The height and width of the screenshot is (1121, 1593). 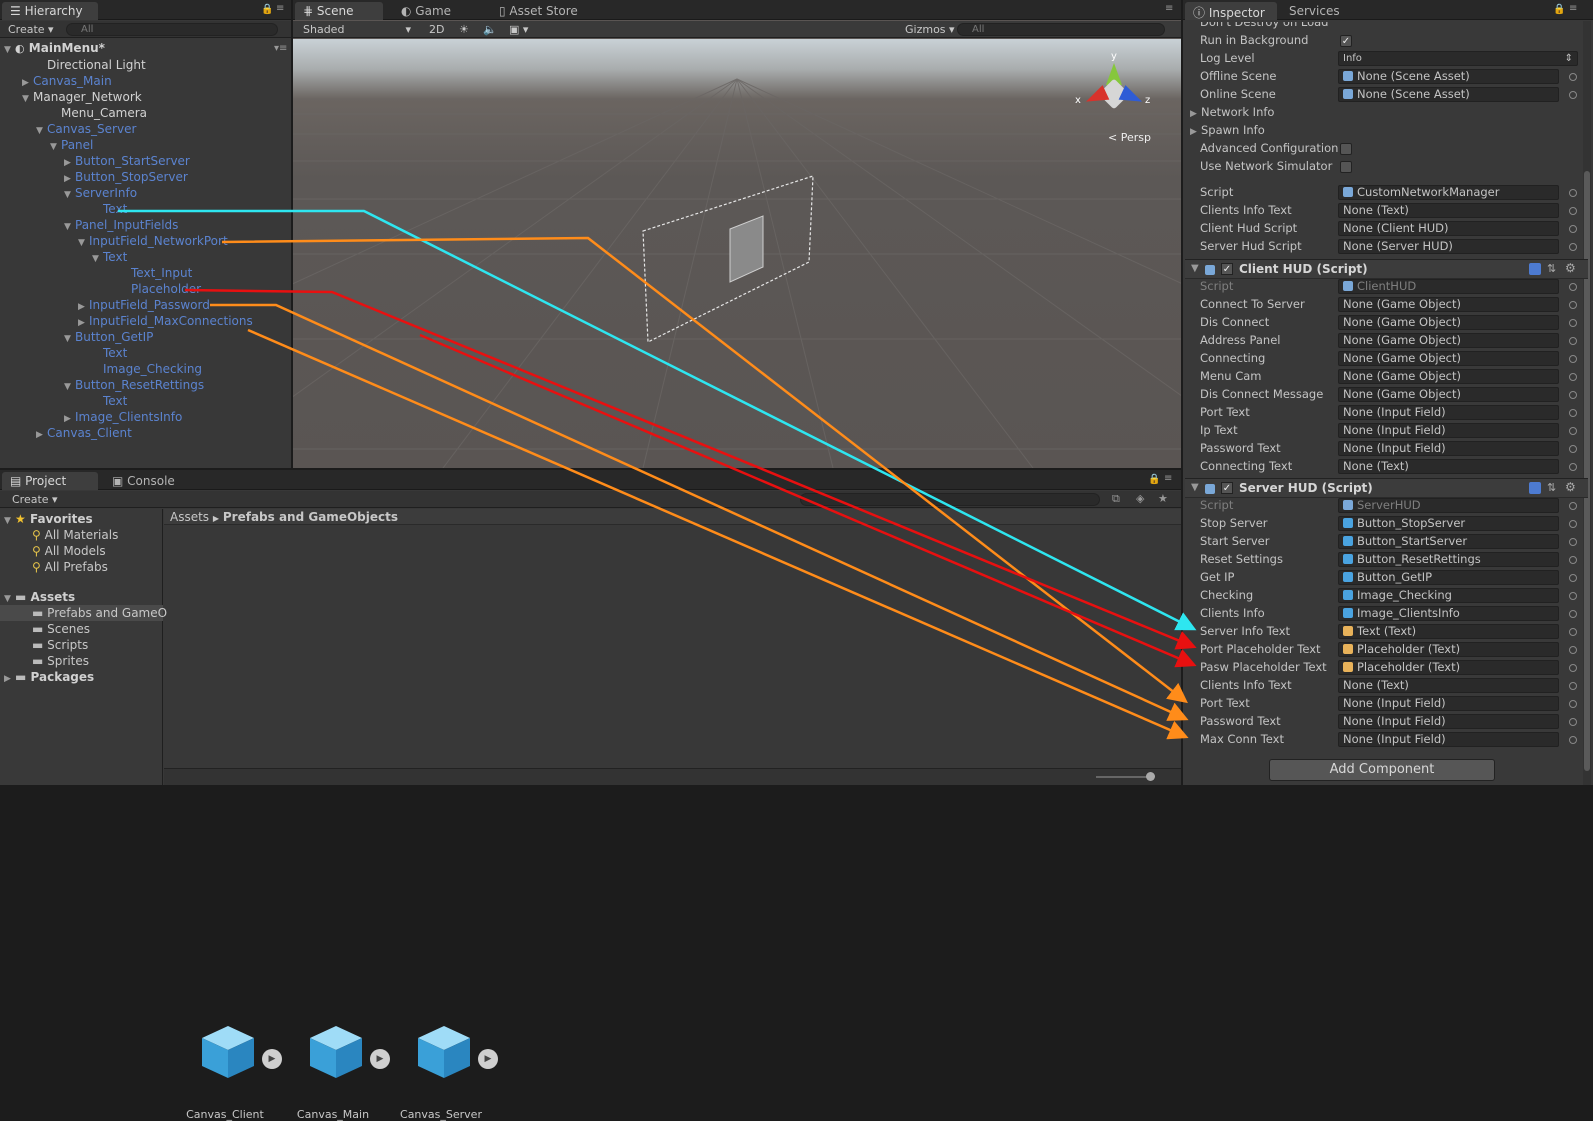 I want to click on object-field: Text (Text), so click(x=1448, y=631).